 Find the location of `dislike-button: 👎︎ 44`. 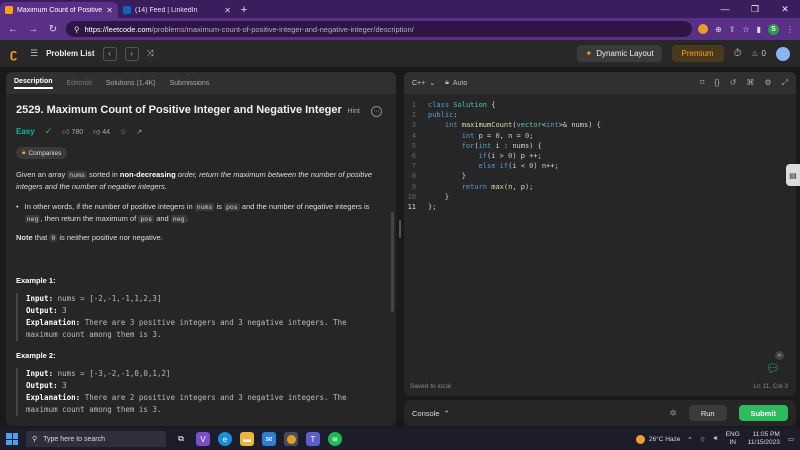

dislike-button: 👎︎ 44 is located at coordinates (101, 131).